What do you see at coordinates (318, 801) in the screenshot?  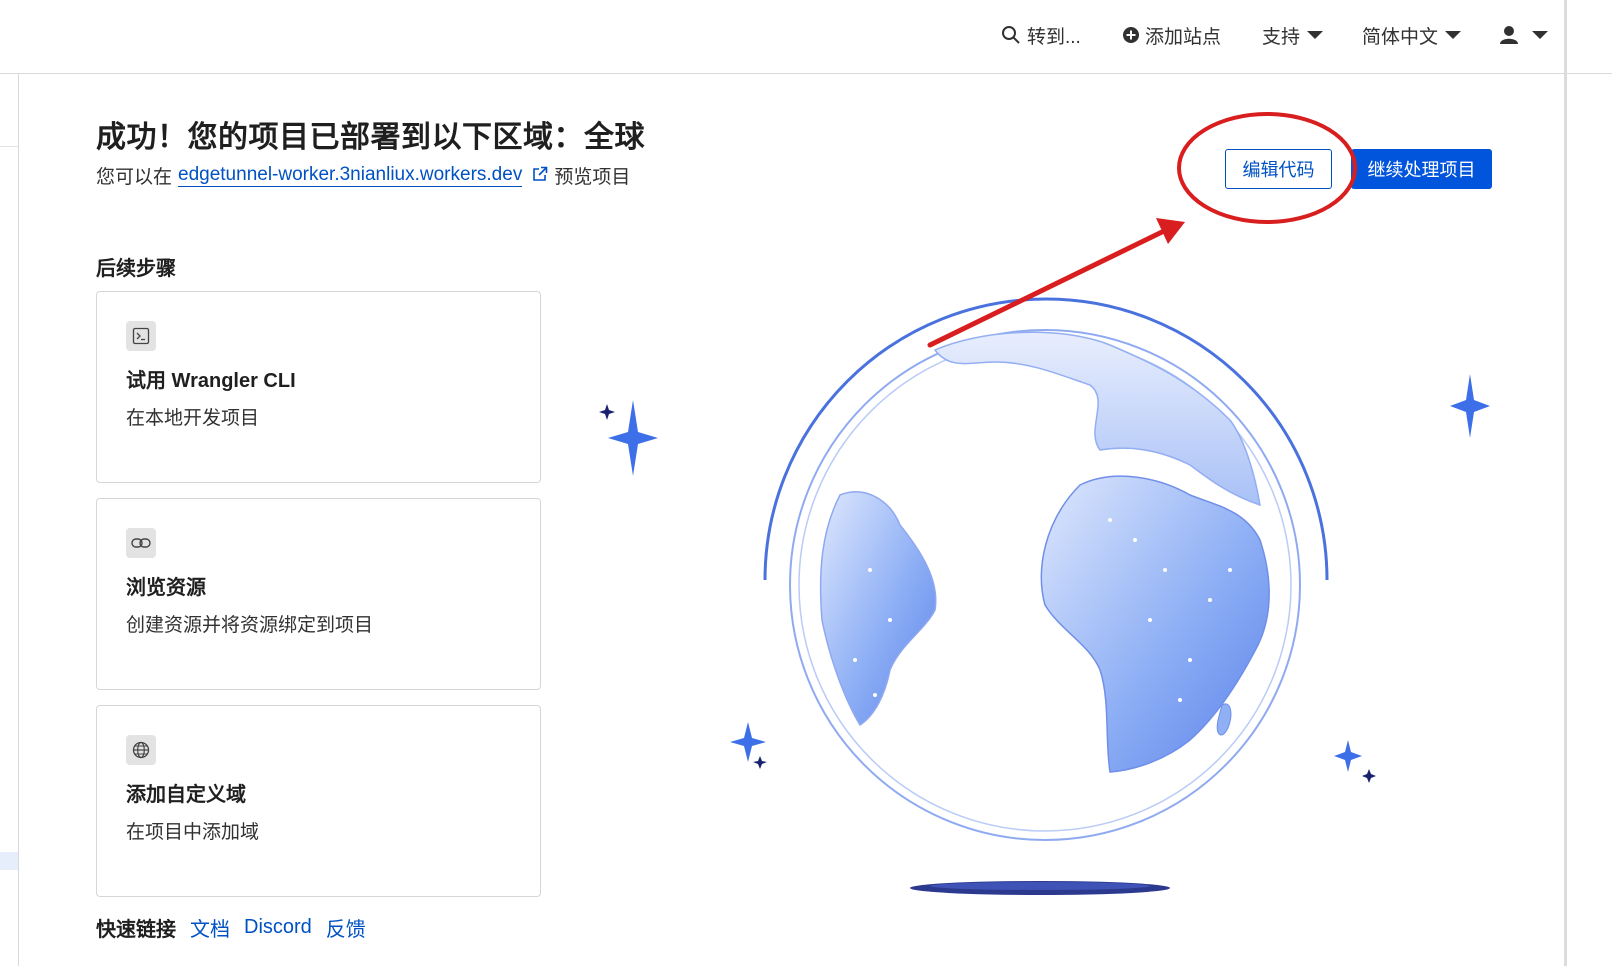 I see `card-custom-domain: 添加自定义域 在项目中添加域` at bounding box center [318, 801].